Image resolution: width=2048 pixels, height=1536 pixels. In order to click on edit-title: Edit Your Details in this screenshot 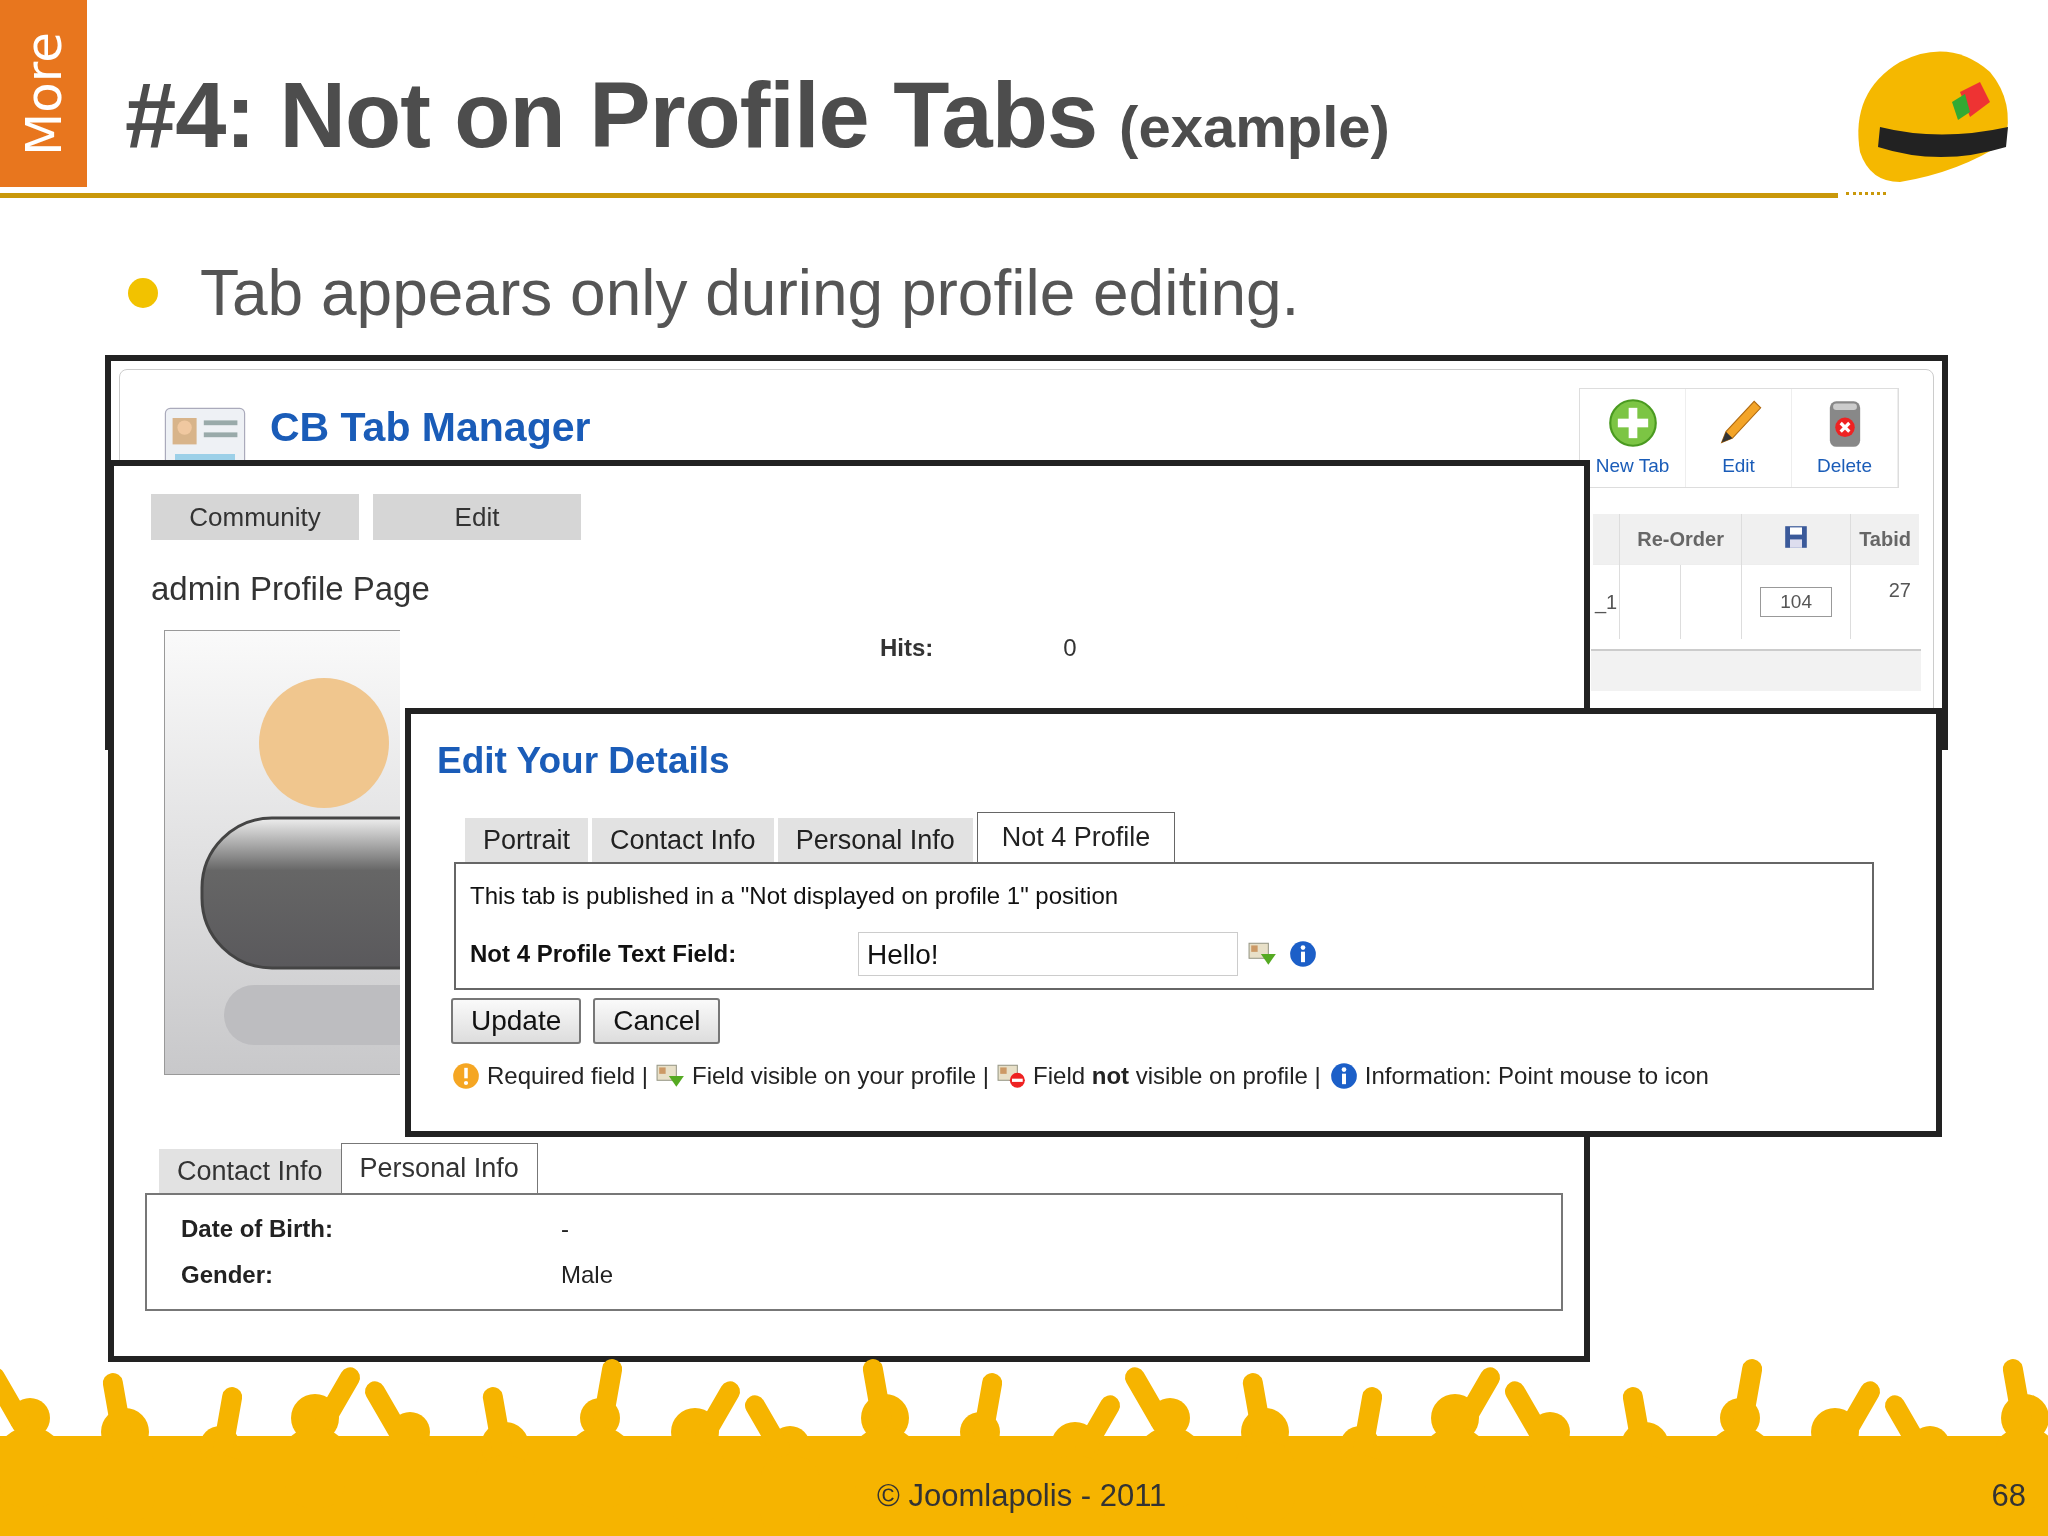, I will do `click(584, 761)`.